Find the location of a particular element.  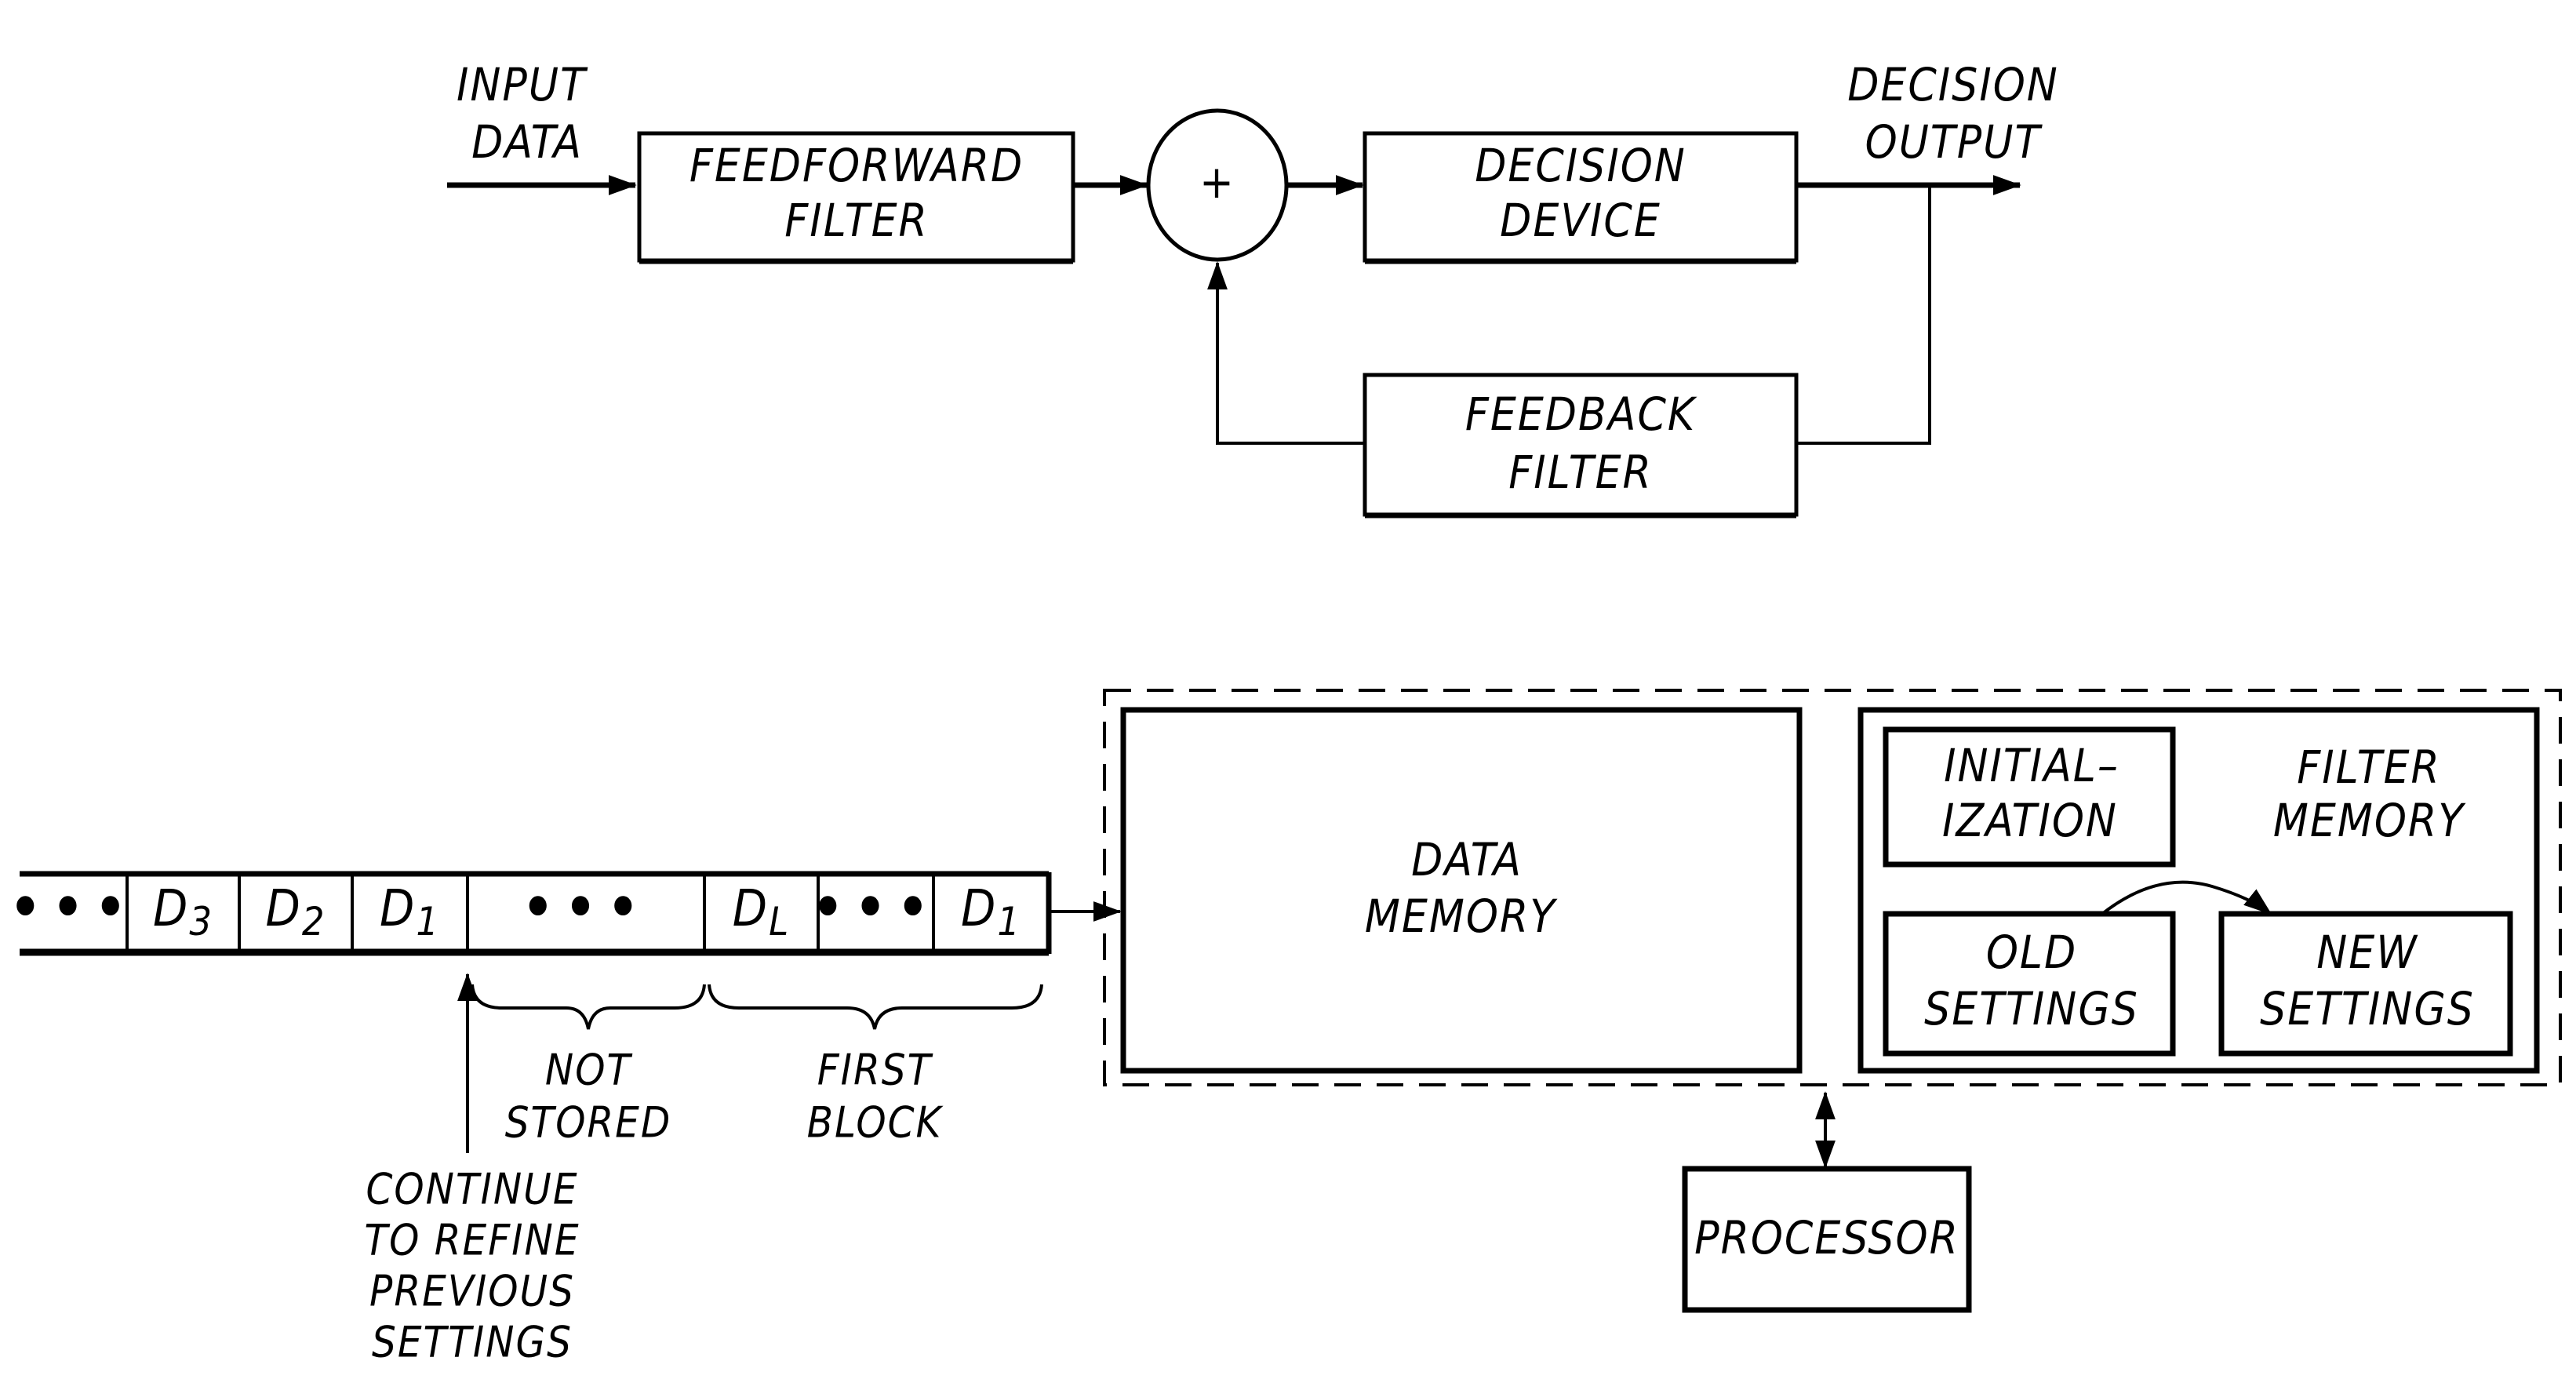

output-tap-line is located at coordinates (1864, 315).